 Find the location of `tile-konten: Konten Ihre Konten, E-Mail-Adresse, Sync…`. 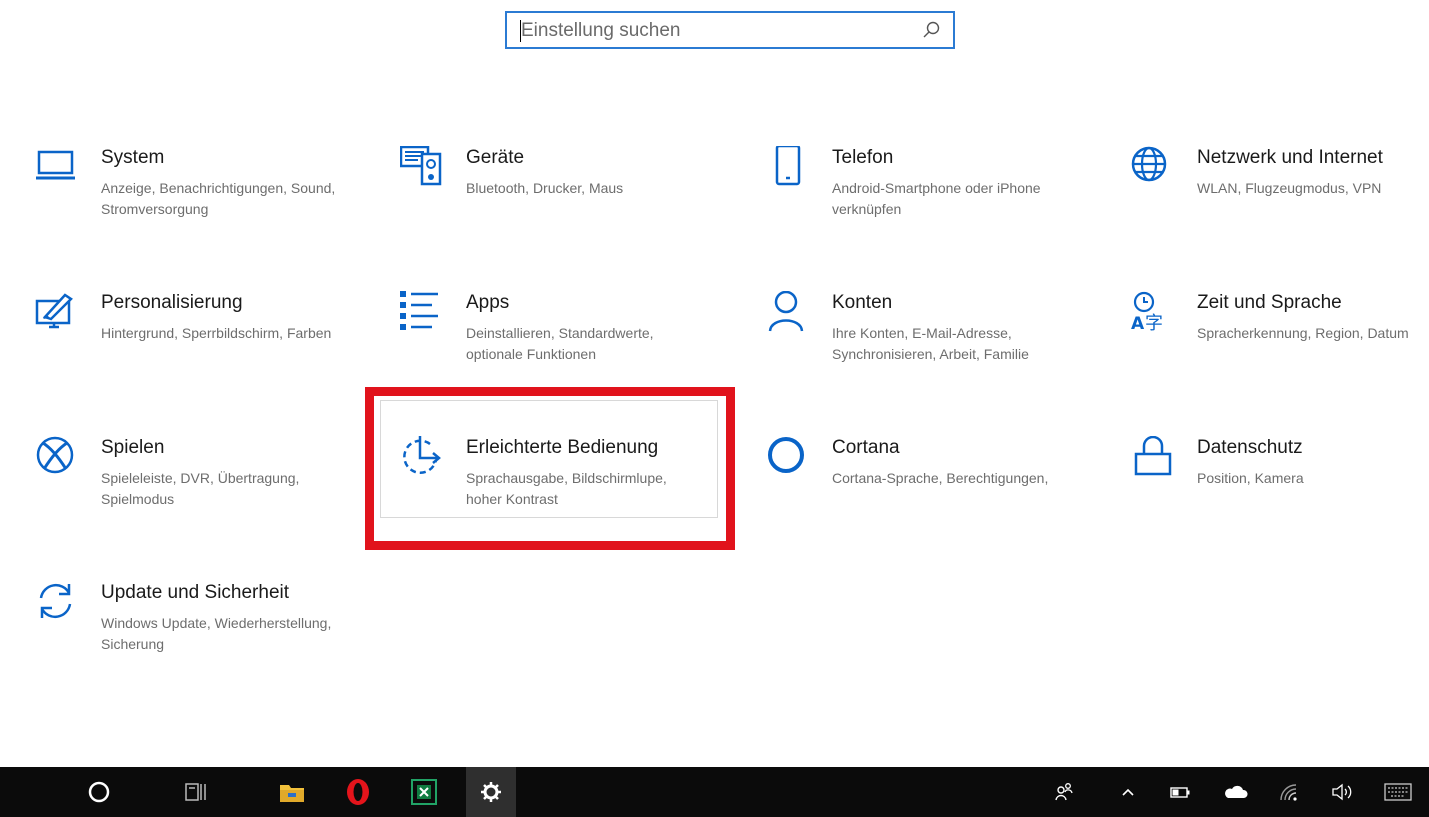

tile-konten: Konten Ihre Konten, E-Mail-Adresse, Sync… is located at coordinates (936, 351).